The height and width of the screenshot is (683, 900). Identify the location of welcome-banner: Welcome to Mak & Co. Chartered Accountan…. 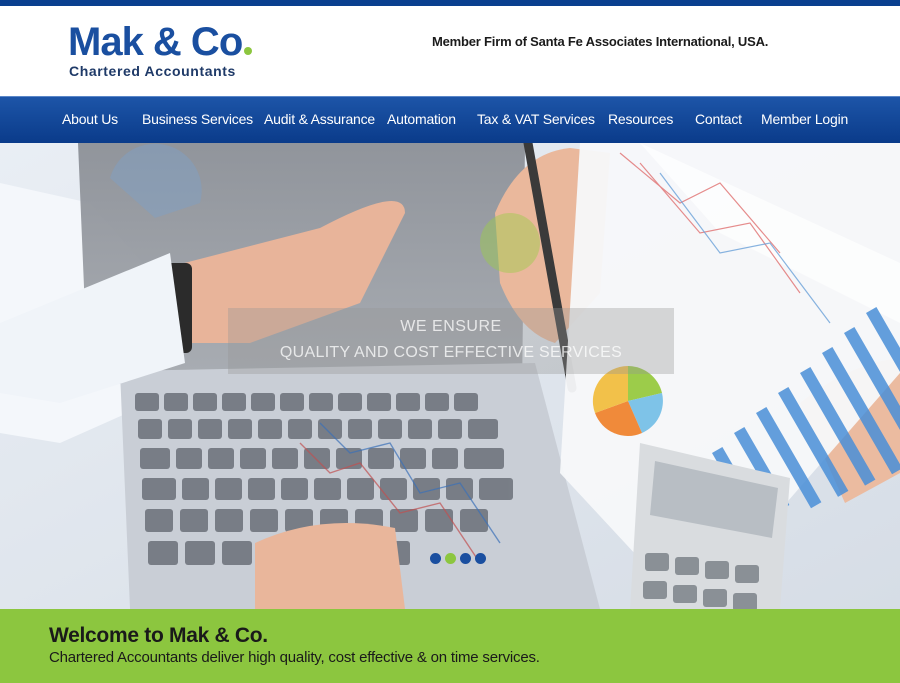
(450, 646).